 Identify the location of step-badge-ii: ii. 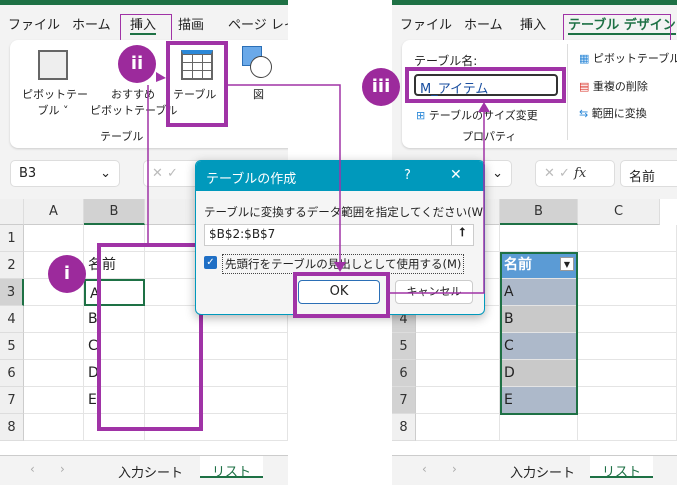
(137, 64).